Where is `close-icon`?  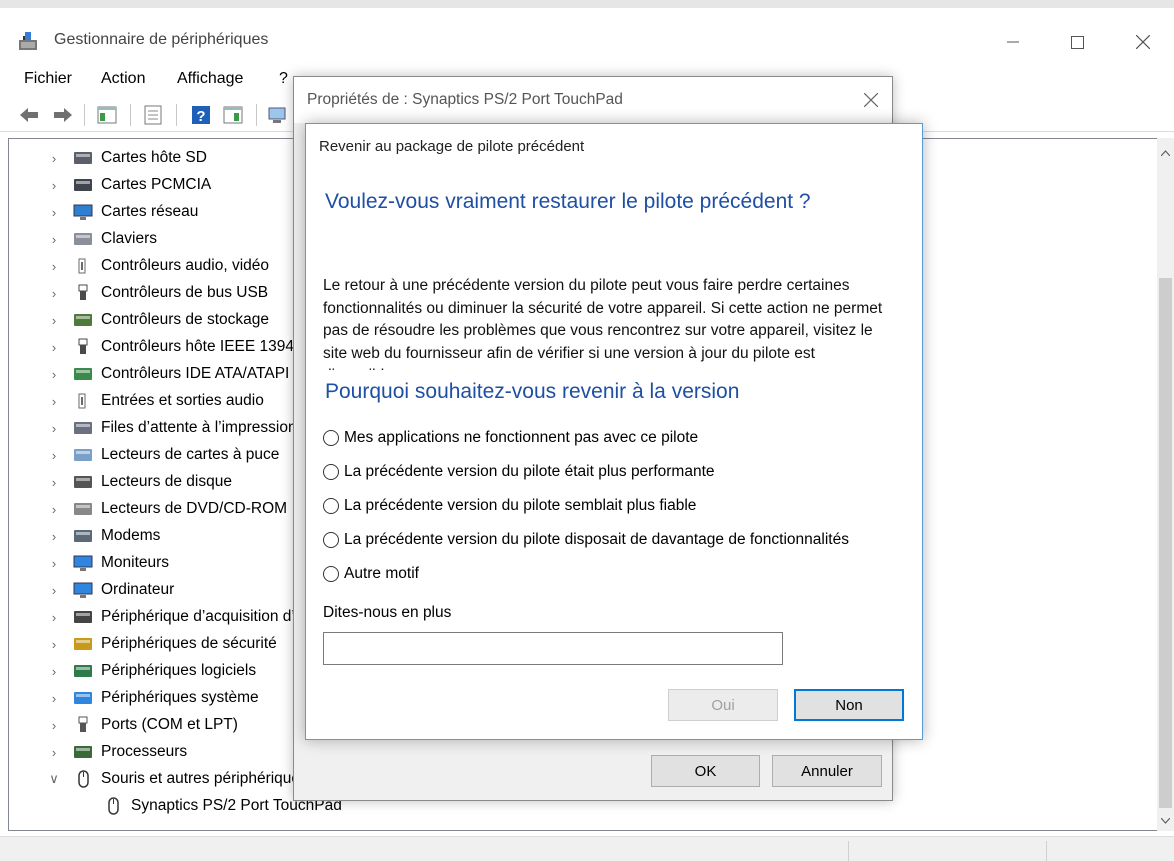 close-icon is located at coordinates (871, 100).